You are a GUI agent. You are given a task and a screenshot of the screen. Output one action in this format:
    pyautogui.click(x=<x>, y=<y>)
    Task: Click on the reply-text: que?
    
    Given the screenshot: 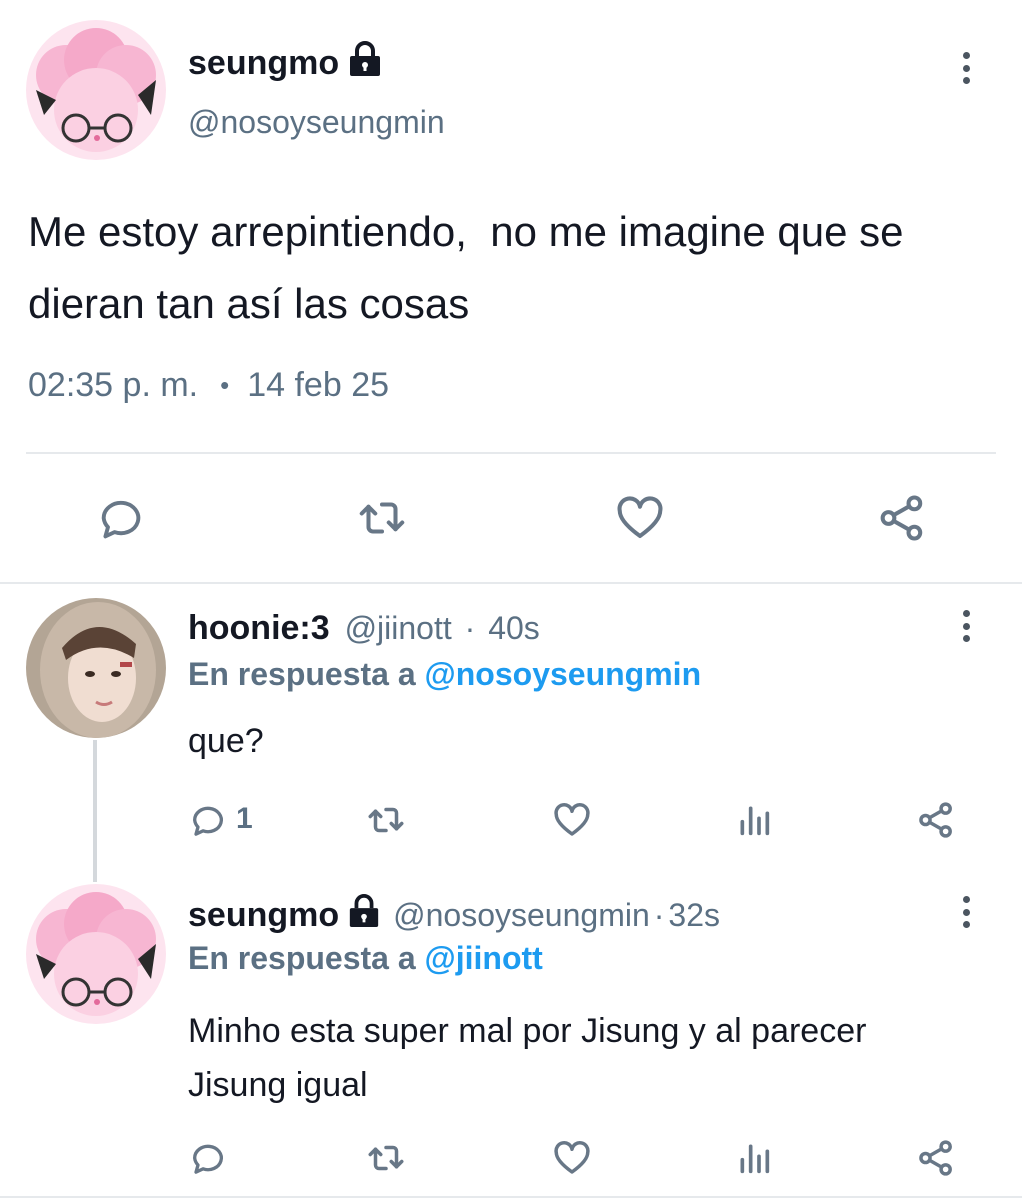 What is the action you would take?
    pyautogui.click(x=226, y=741)
    